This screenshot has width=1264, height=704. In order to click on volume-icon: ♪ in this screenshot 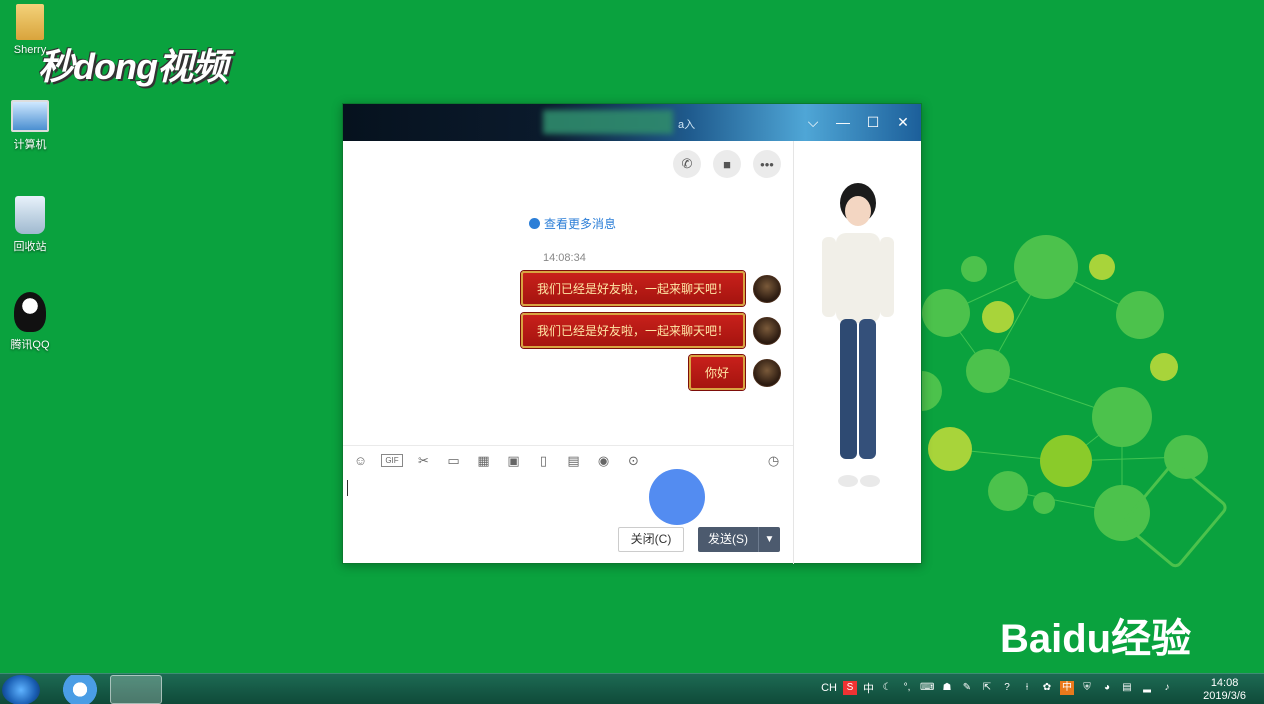, I will do `click(1167, 688)`.